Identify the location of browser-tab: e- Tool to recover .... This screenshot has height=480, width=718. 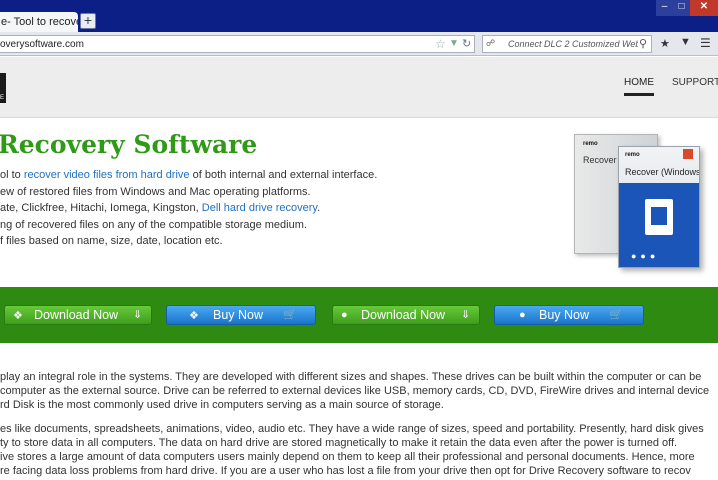
(39, 22).